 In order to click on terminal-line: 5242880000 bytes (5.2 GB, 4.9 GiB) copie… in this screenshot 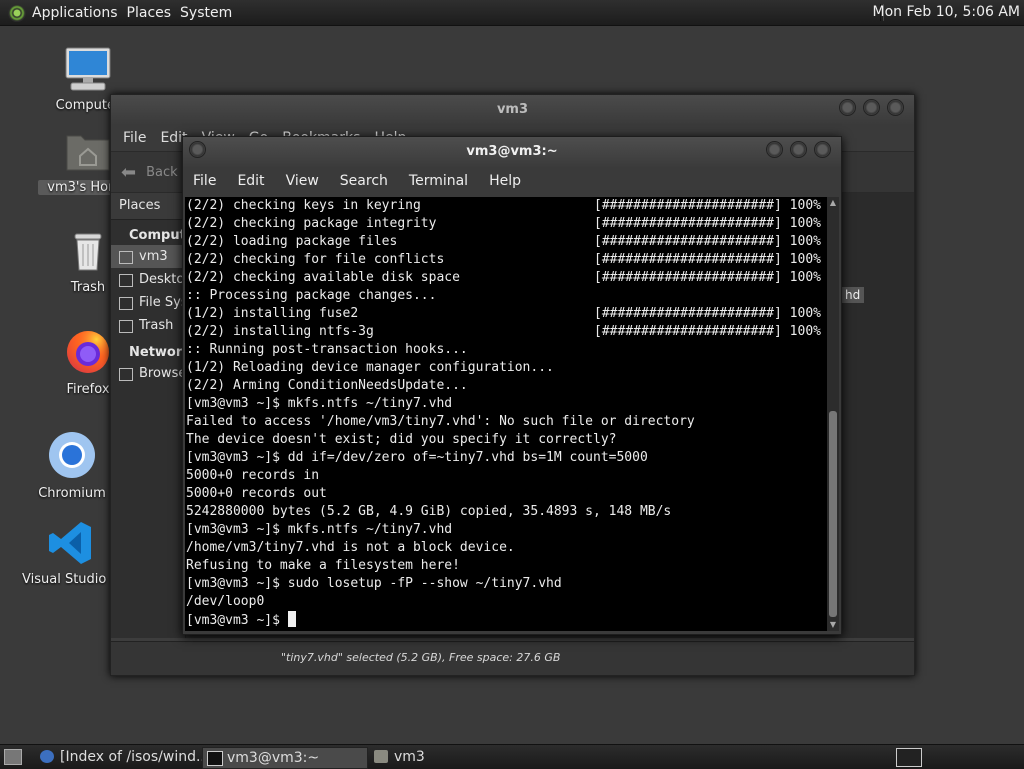, I will do `click(429, 511)`.